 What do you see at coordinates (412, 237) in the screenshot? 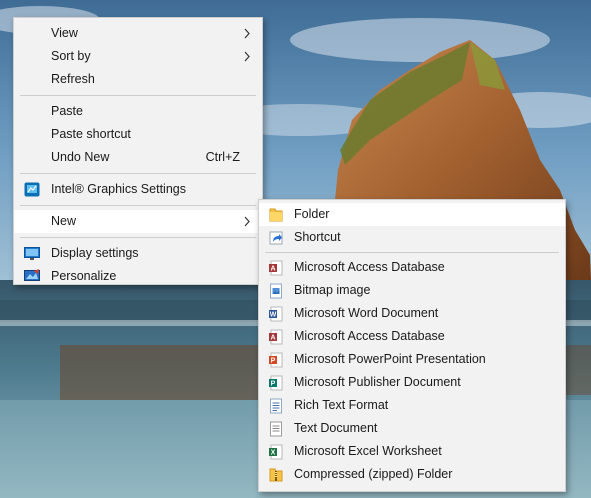
I see `new-item-shortcut: Shortcut` at bounding box center [412, 237].